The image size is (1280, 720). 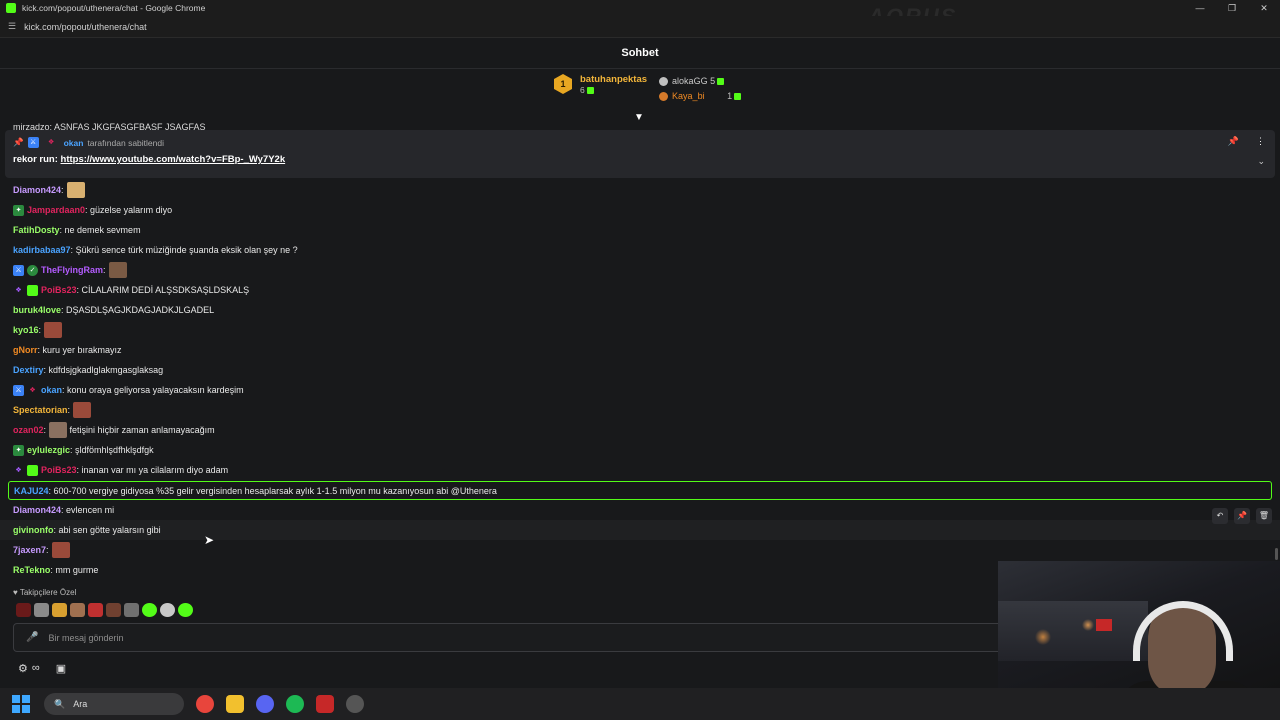 What do you see at coordinates (640, 190) in the screenshot?
I see `chat-message: Diamon424:` at bounding box center [640, 190].